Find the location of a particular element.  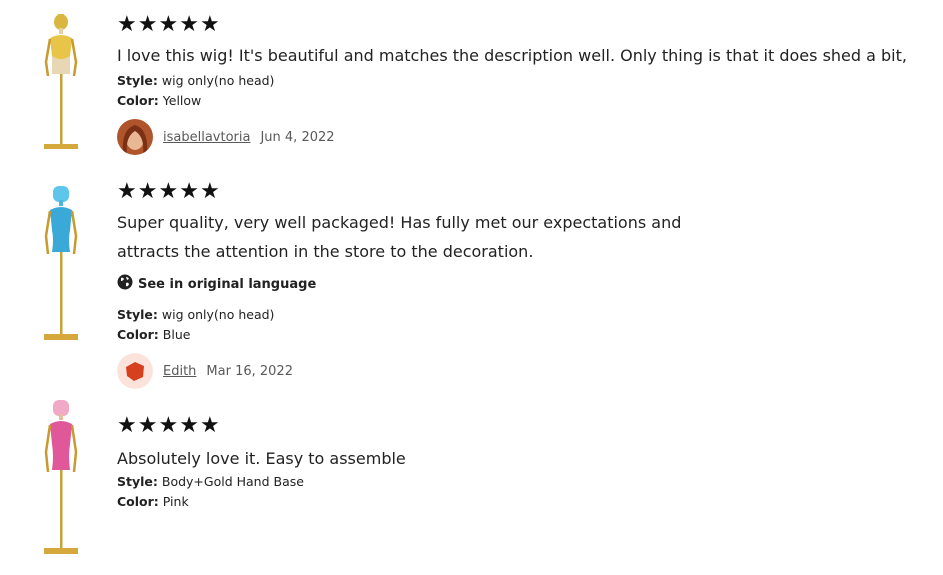

style-value: Body+Gold Hand Base is located at coordinates (232, 481).